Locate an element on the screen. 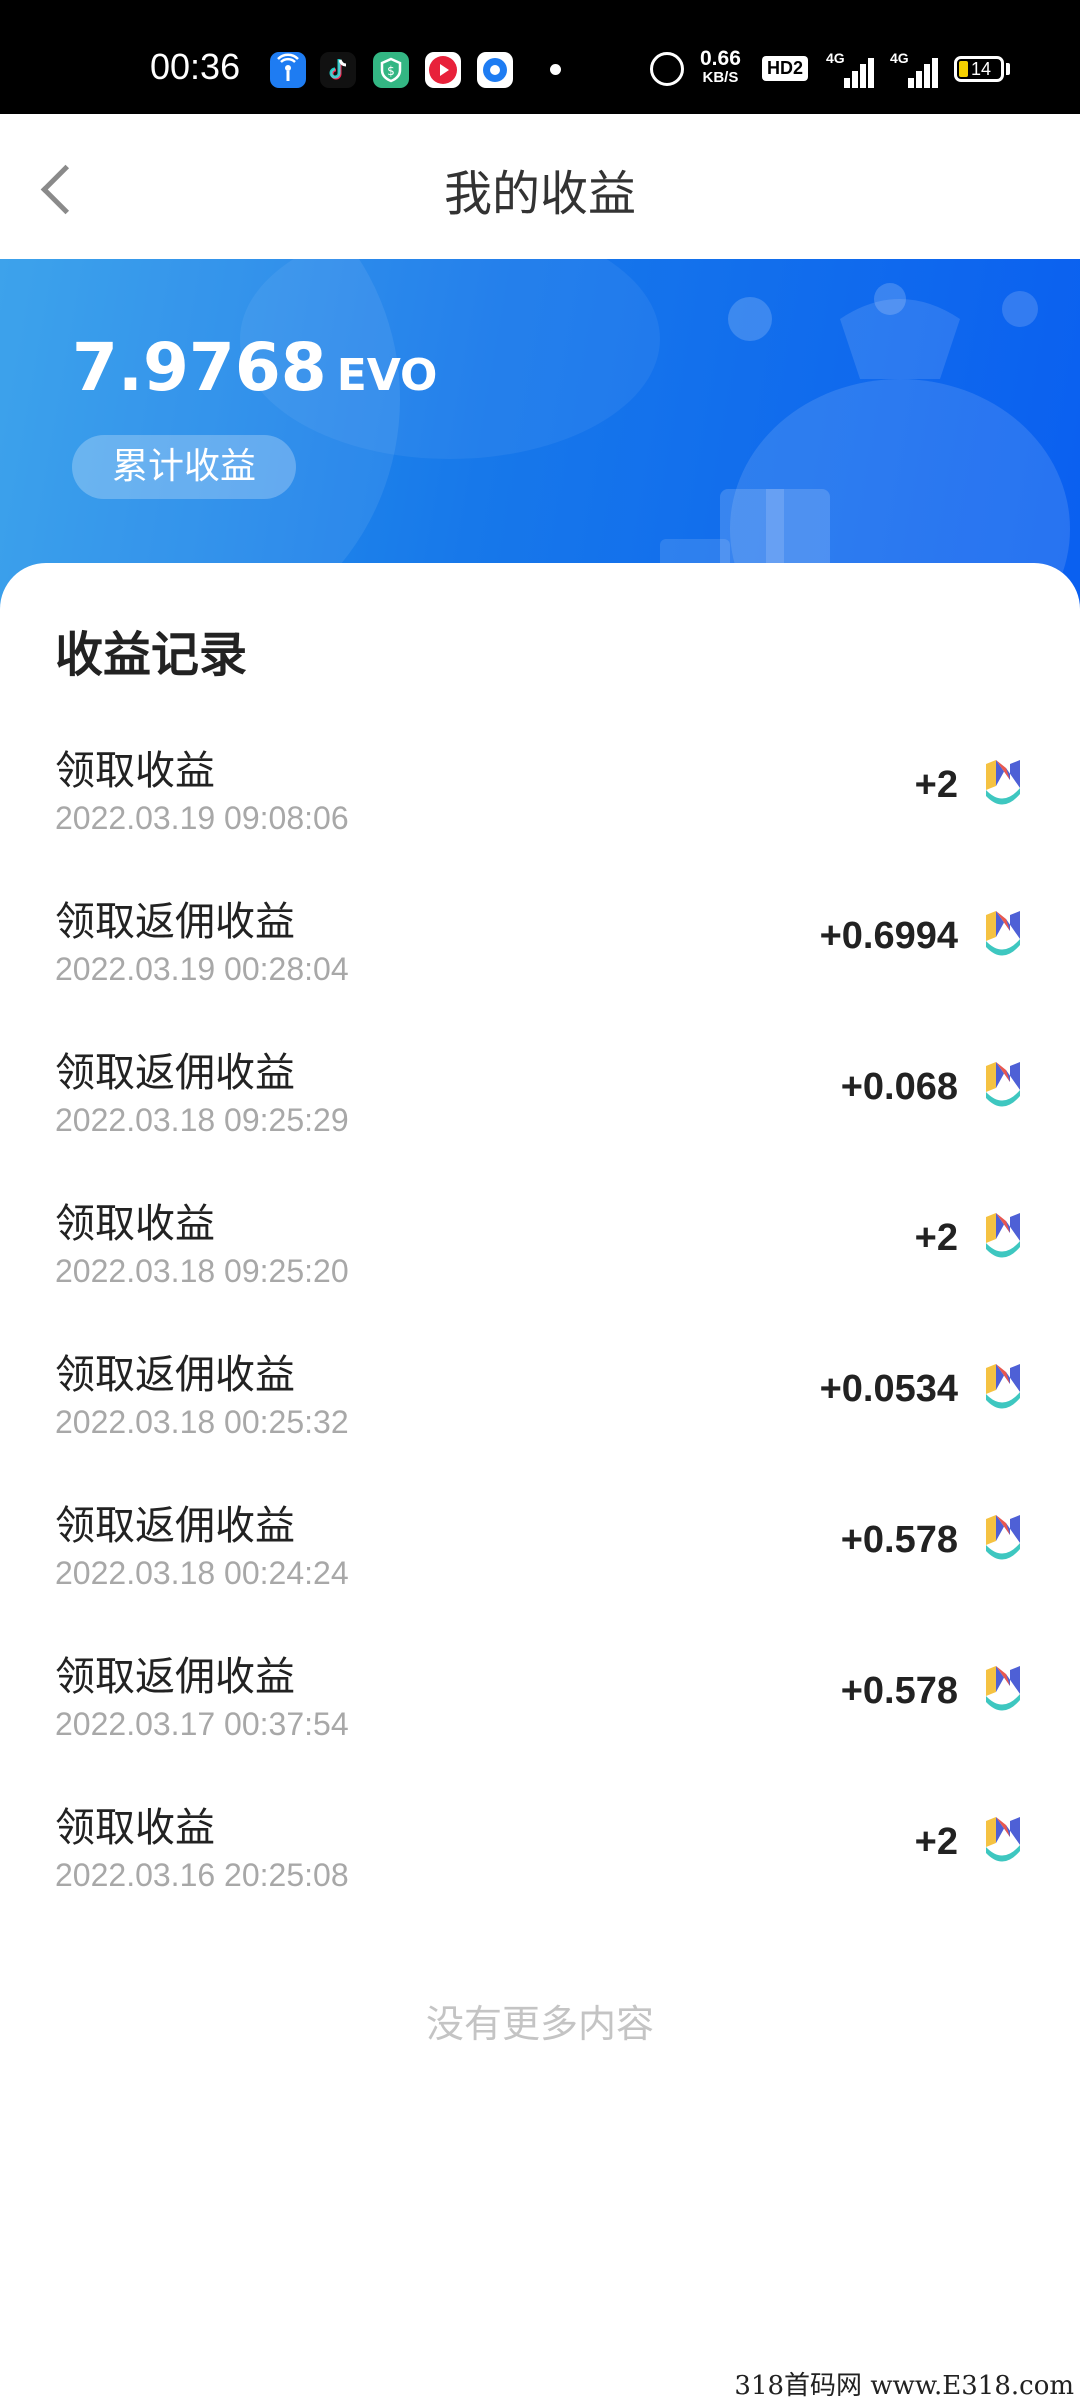  signal-2-label: 4G is located at coordinates (899, 58).